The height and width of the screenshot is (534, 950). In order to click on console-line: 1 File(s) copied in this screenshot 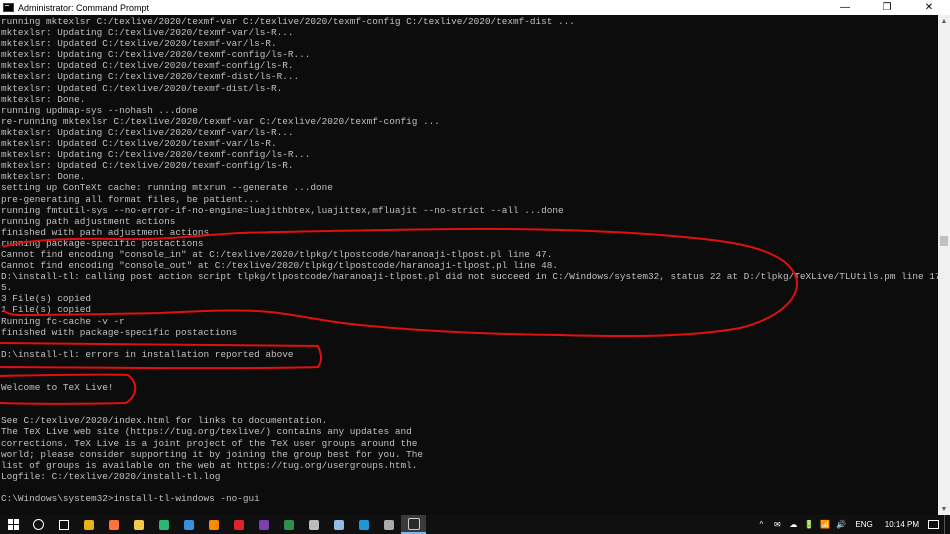, I will do `click(46, 310)`.